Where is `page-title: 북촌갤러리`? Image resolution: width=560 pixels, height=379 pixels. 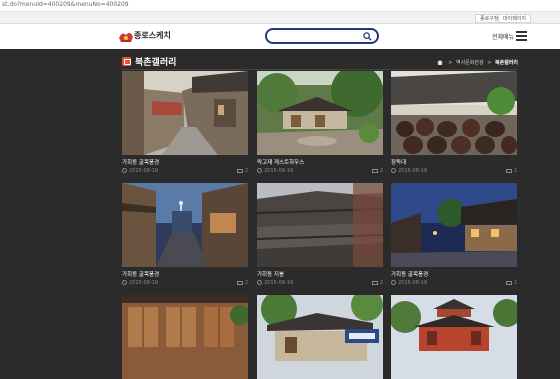 page-title: 북촌갤러리 is located at coordinates (156, 63).